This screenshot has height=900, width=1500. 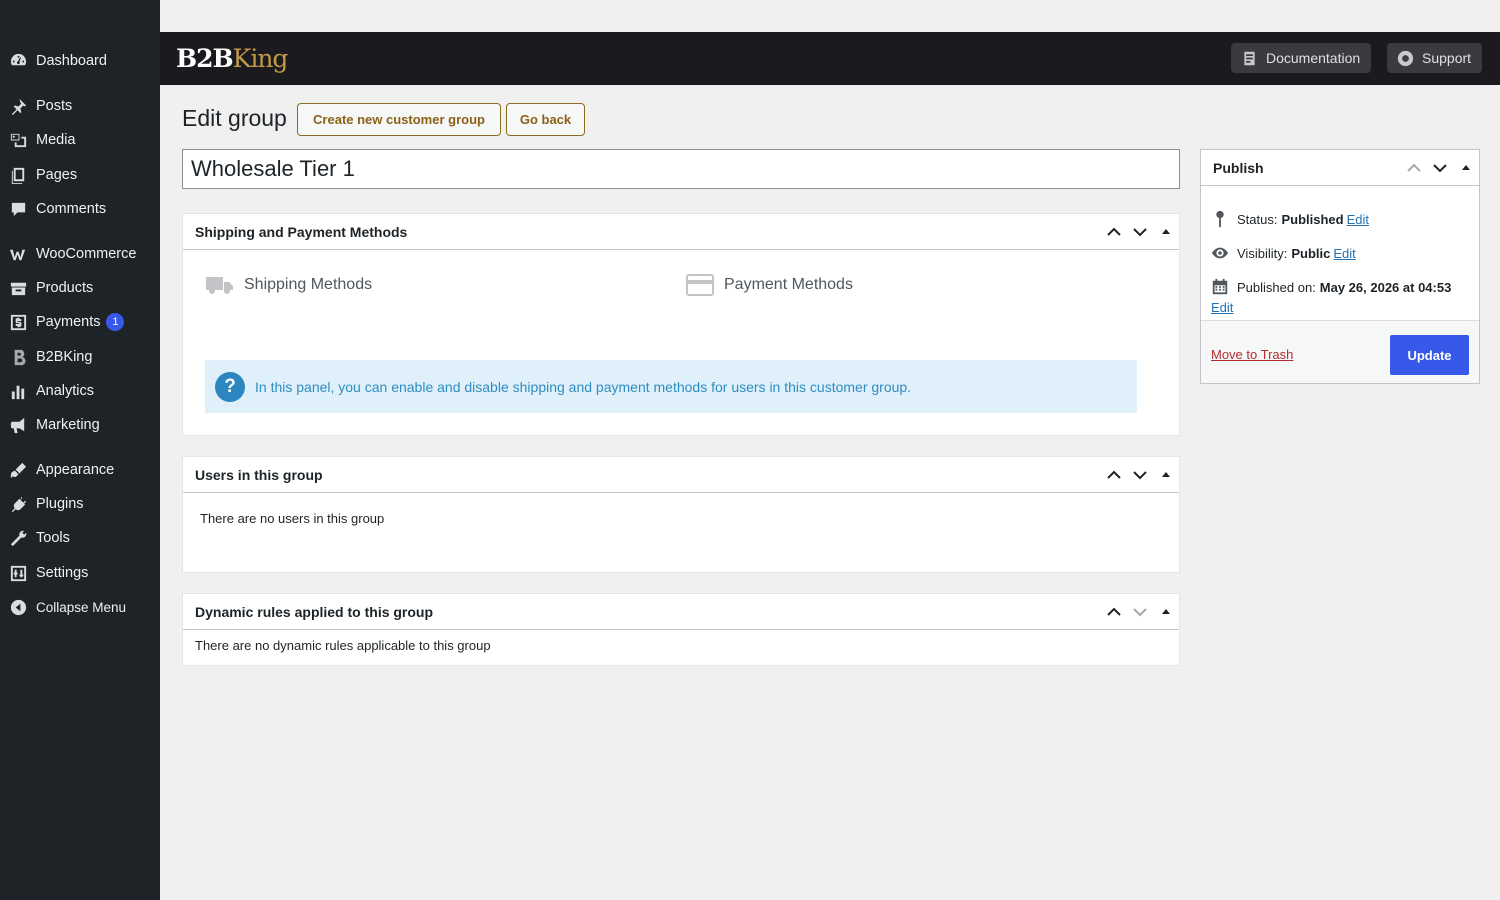 What do you see at coordinates (18, 322) in the screenshot?
I see `dollar-icon` at bounding box center [18, 322].